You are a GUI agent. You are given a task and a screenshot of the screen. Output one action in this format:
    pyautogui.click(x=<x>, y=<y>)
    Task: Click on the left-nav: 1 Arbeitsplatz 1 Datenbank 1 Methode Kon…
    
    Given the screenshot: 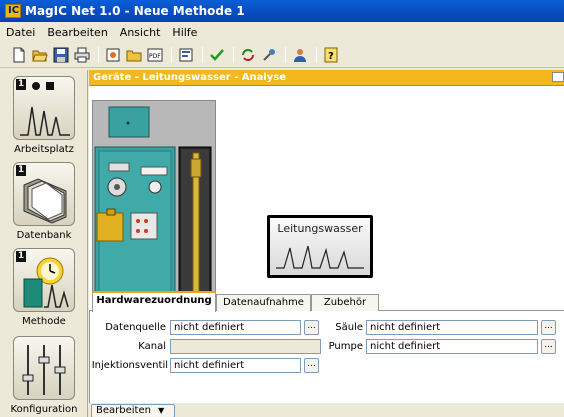 What is the action you would take?
    pyautogui.click(x=44, y=243)
    